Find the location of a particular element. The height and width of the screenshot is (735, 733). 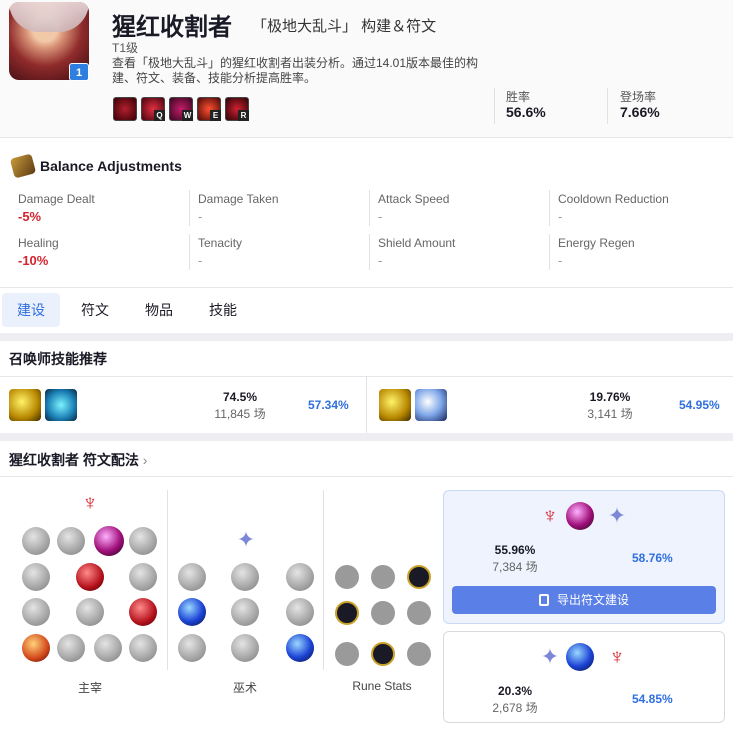

passive-icon is located at coordinates (125, 109).